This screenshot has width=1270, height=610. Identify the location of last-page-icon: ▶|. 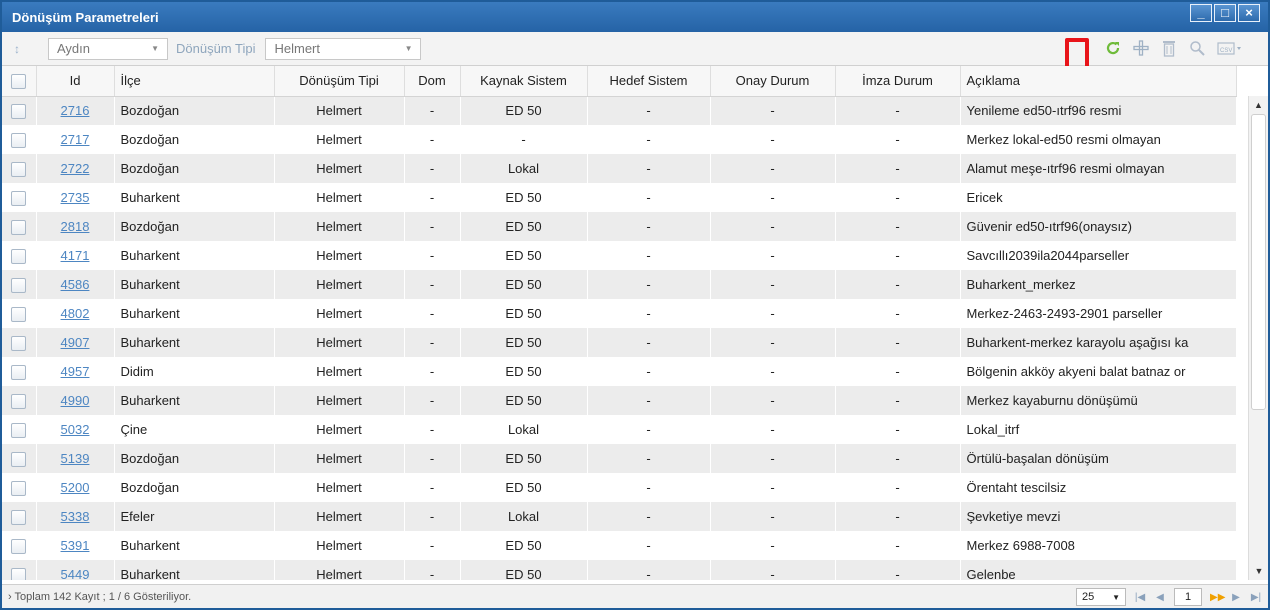
(1256, 597).